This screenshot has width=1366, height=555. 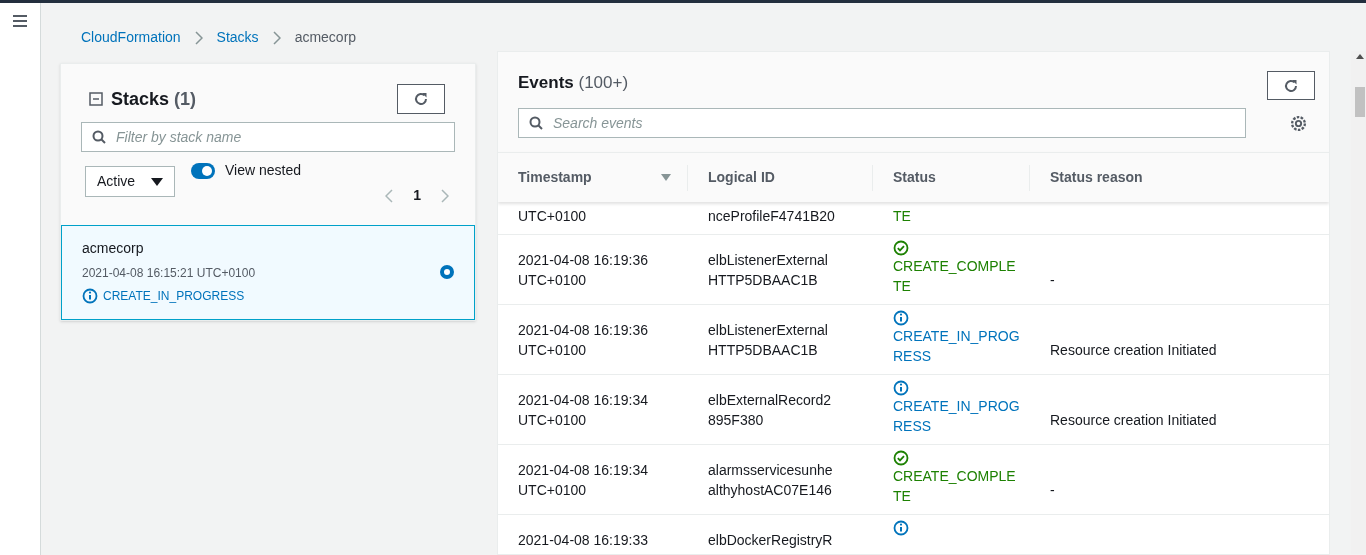 What do you see at coordinates (666, 177) in the screenshot?
I see `sort-icon` at bounding box center [666, 177].